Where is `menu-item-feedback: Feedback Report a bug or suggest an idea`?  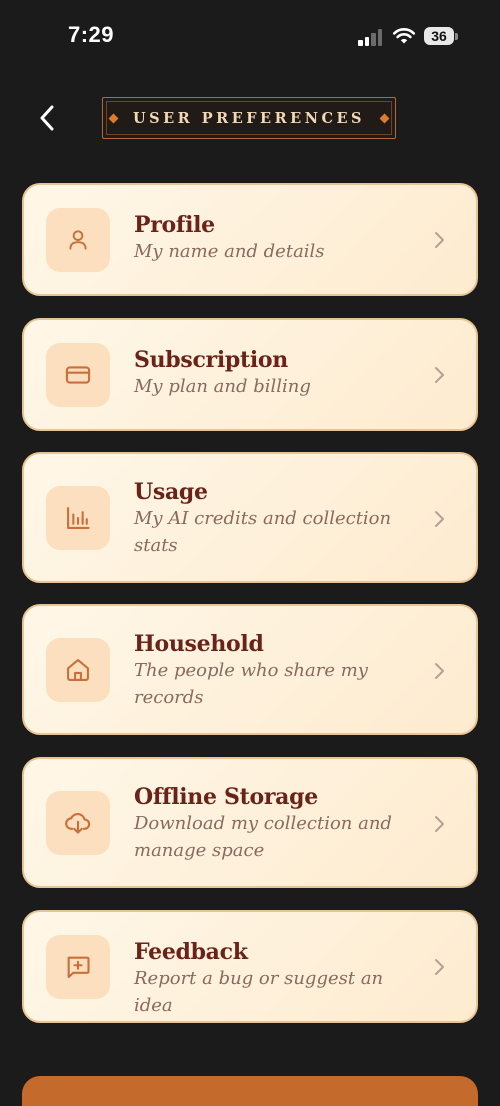 menu-item-feedback: Feedback Report a bug or suggest an idea is located at coordinates (250, 966).